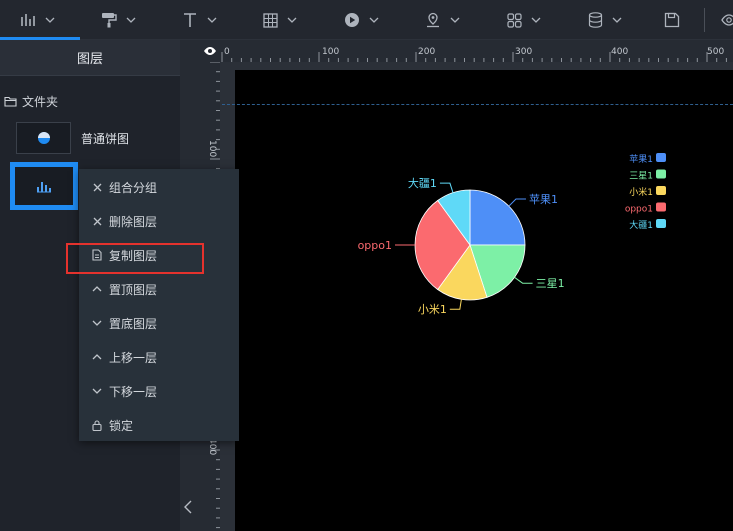 The width and height of the screenshot is (733, 531). I want to click on legend-label: 三星1, so click(641, 176).